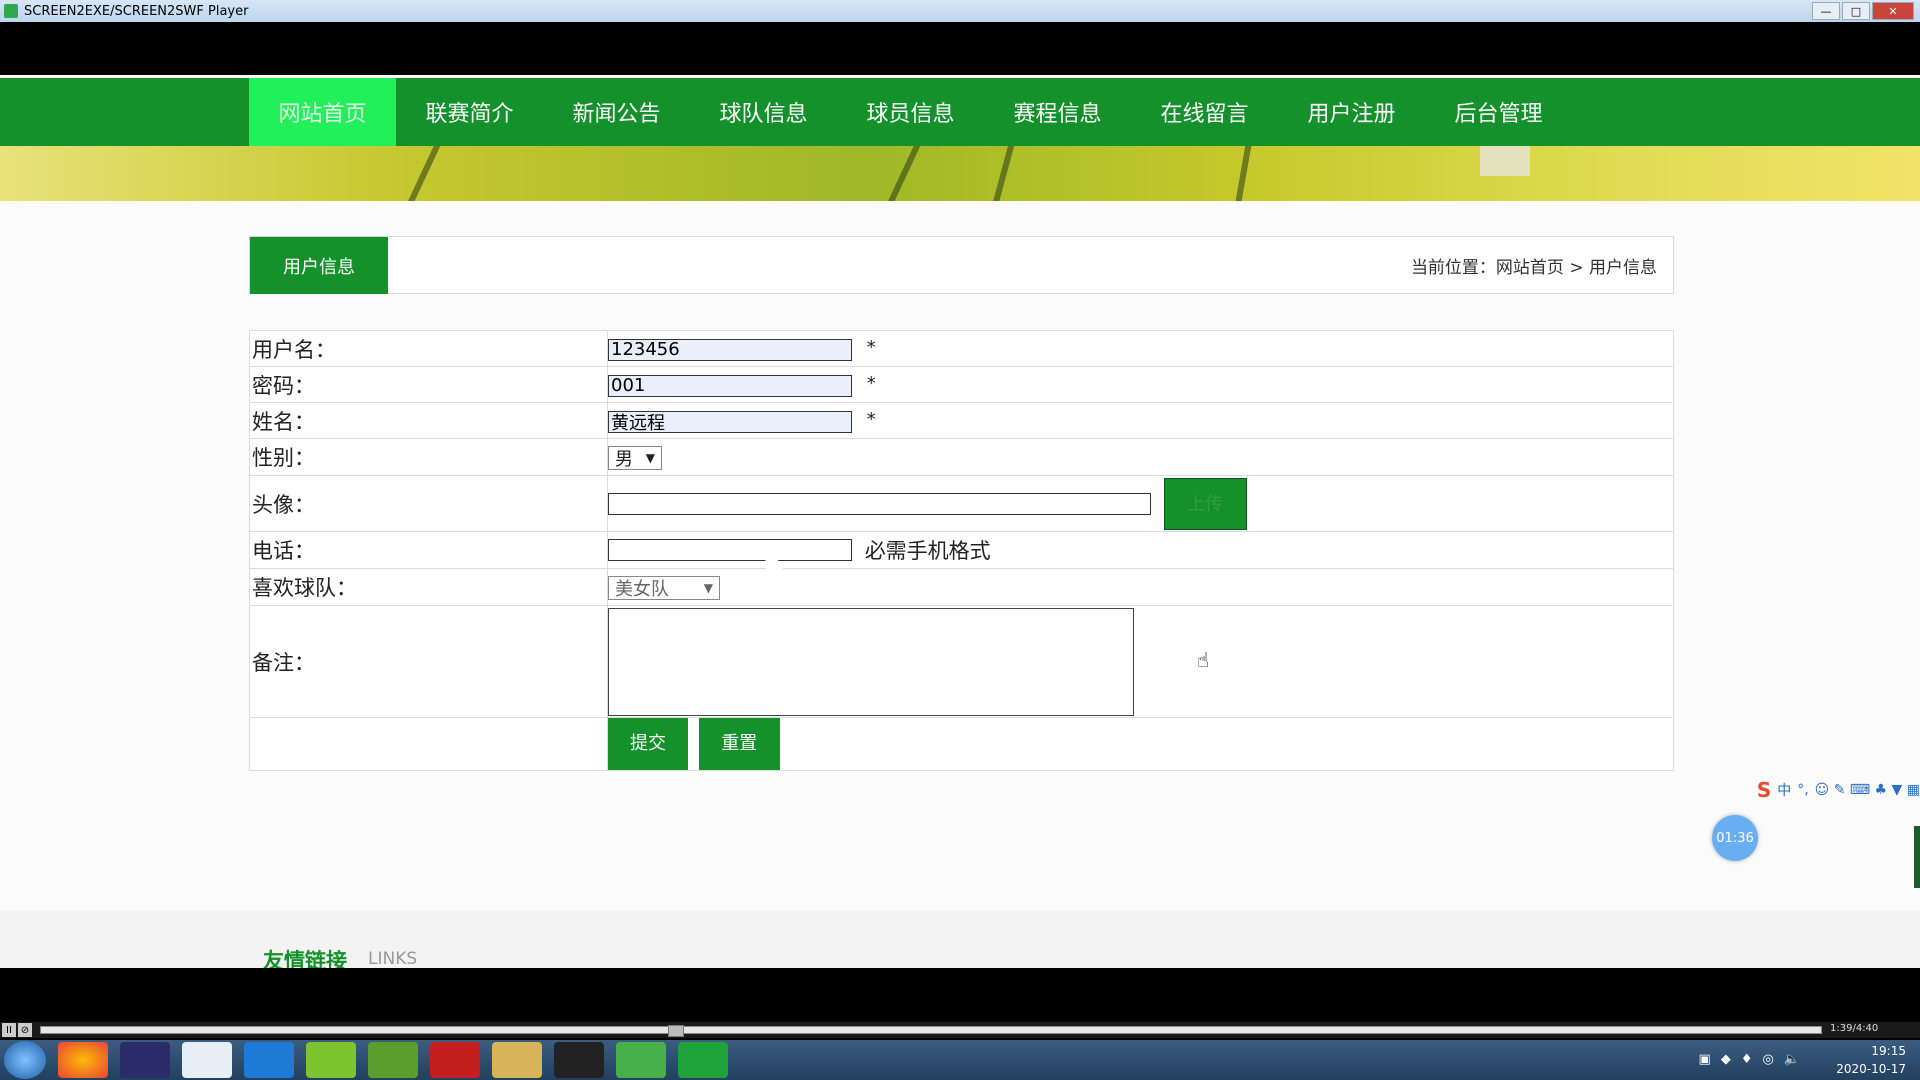 The width and height of the screenshot is (1920, 1080). I want to click on nav-item-admin: 后台管理, so click(1498, 112).